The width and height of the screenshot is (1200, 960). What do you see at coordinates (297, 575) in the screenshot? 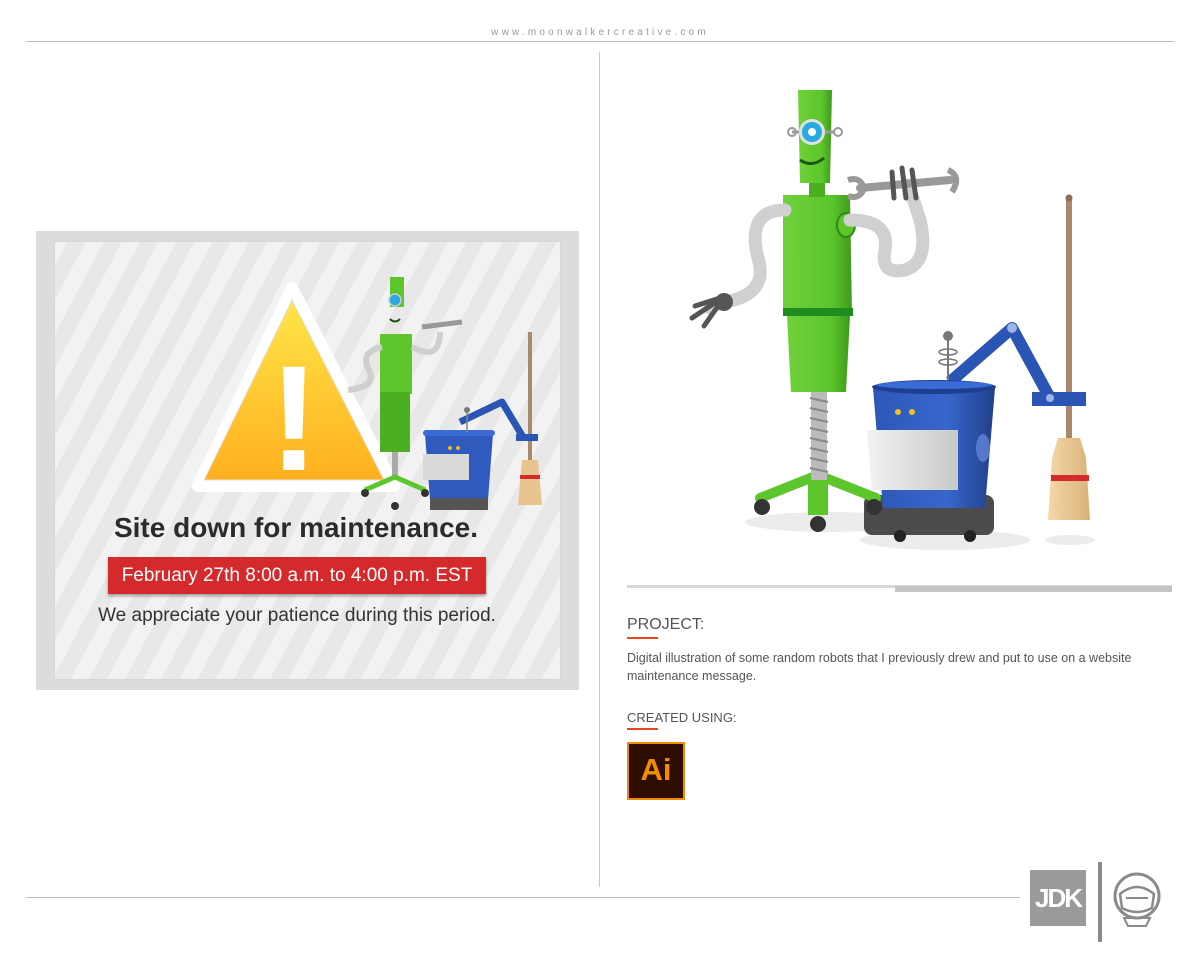
I see `maintenance-date-banner: February 27th 8:00 a.m. to 4:00 p.m. EST` at bounding box center [297, 575].